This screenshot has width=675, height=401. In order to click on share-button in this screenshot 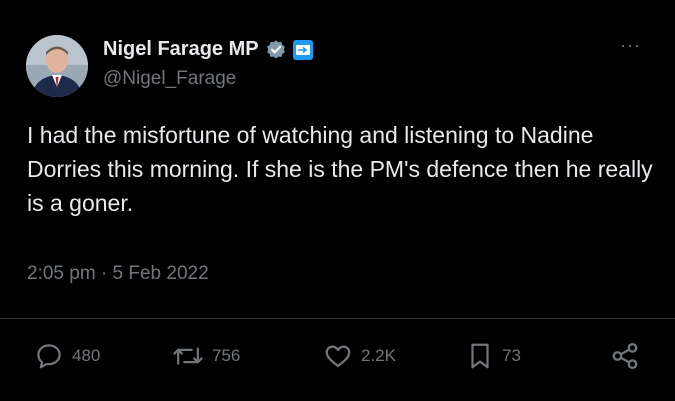, I will do `click(625, 356)`.